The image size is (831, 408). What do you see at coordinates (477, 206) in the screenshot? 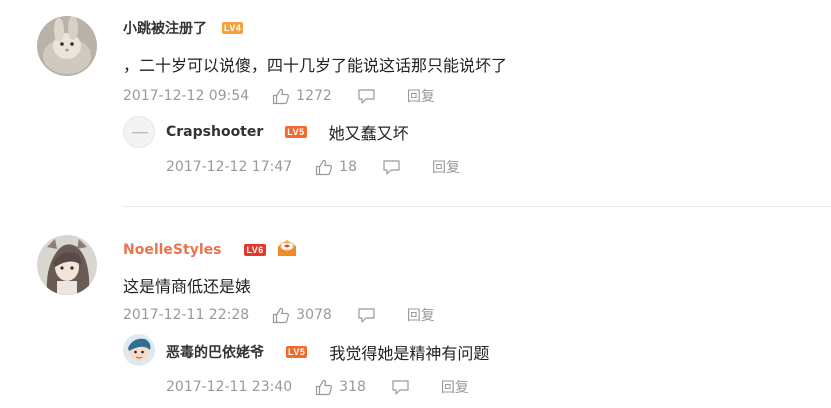
I see `divider` at bounding box center [477, 206].